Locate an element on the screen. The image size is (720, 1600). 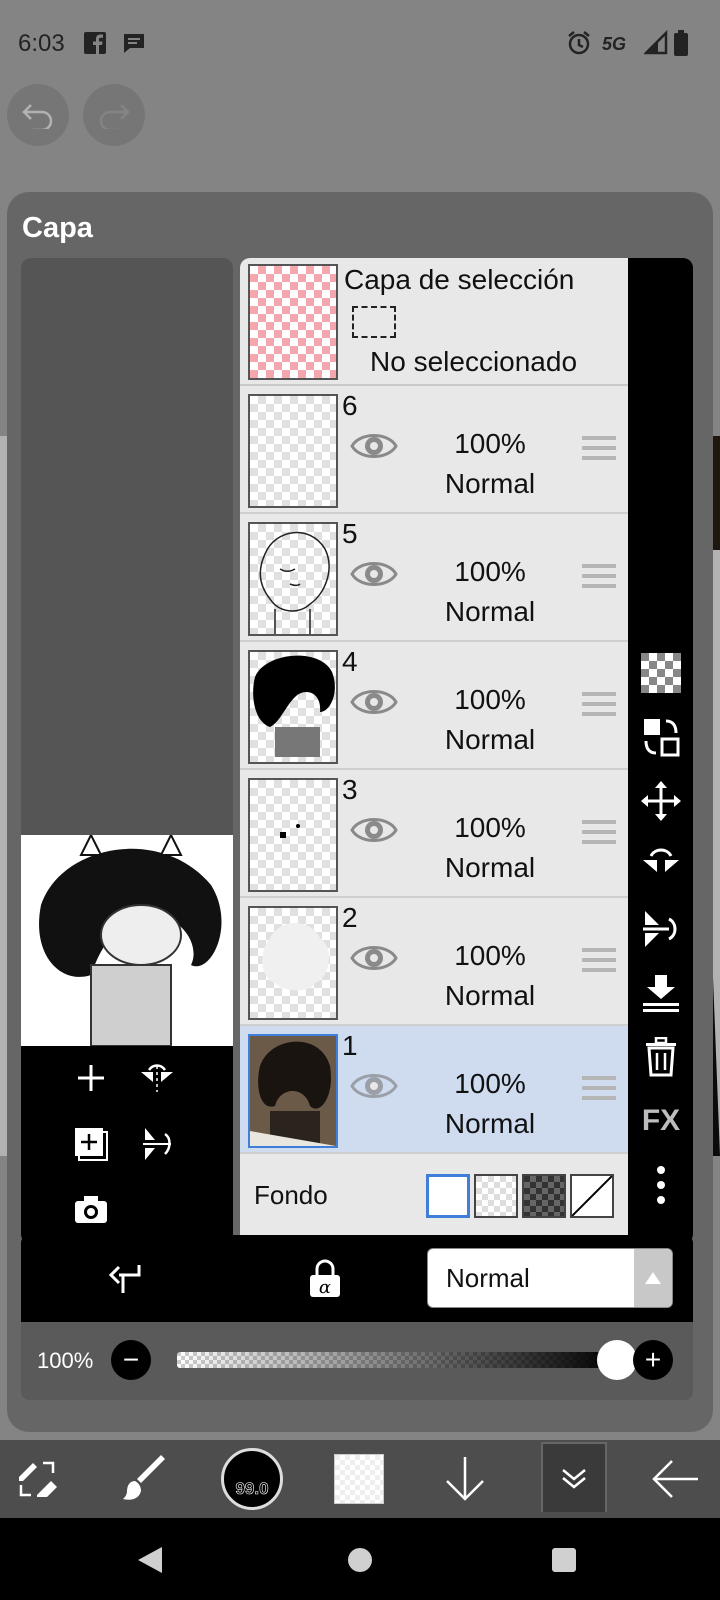
background-white-option is located at coordinates (448, 1196).